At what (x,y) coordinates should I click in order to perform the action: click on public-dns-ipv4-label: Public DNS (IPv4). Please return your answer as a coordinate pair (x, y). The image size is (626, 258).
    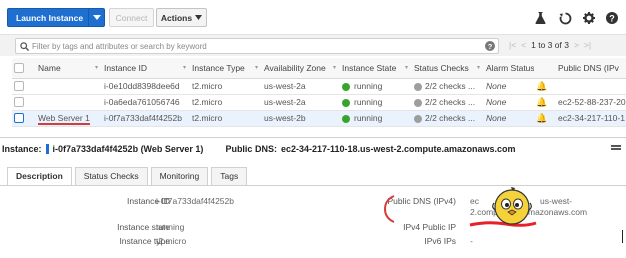
    Looking at the image, I should click on (422, 201).